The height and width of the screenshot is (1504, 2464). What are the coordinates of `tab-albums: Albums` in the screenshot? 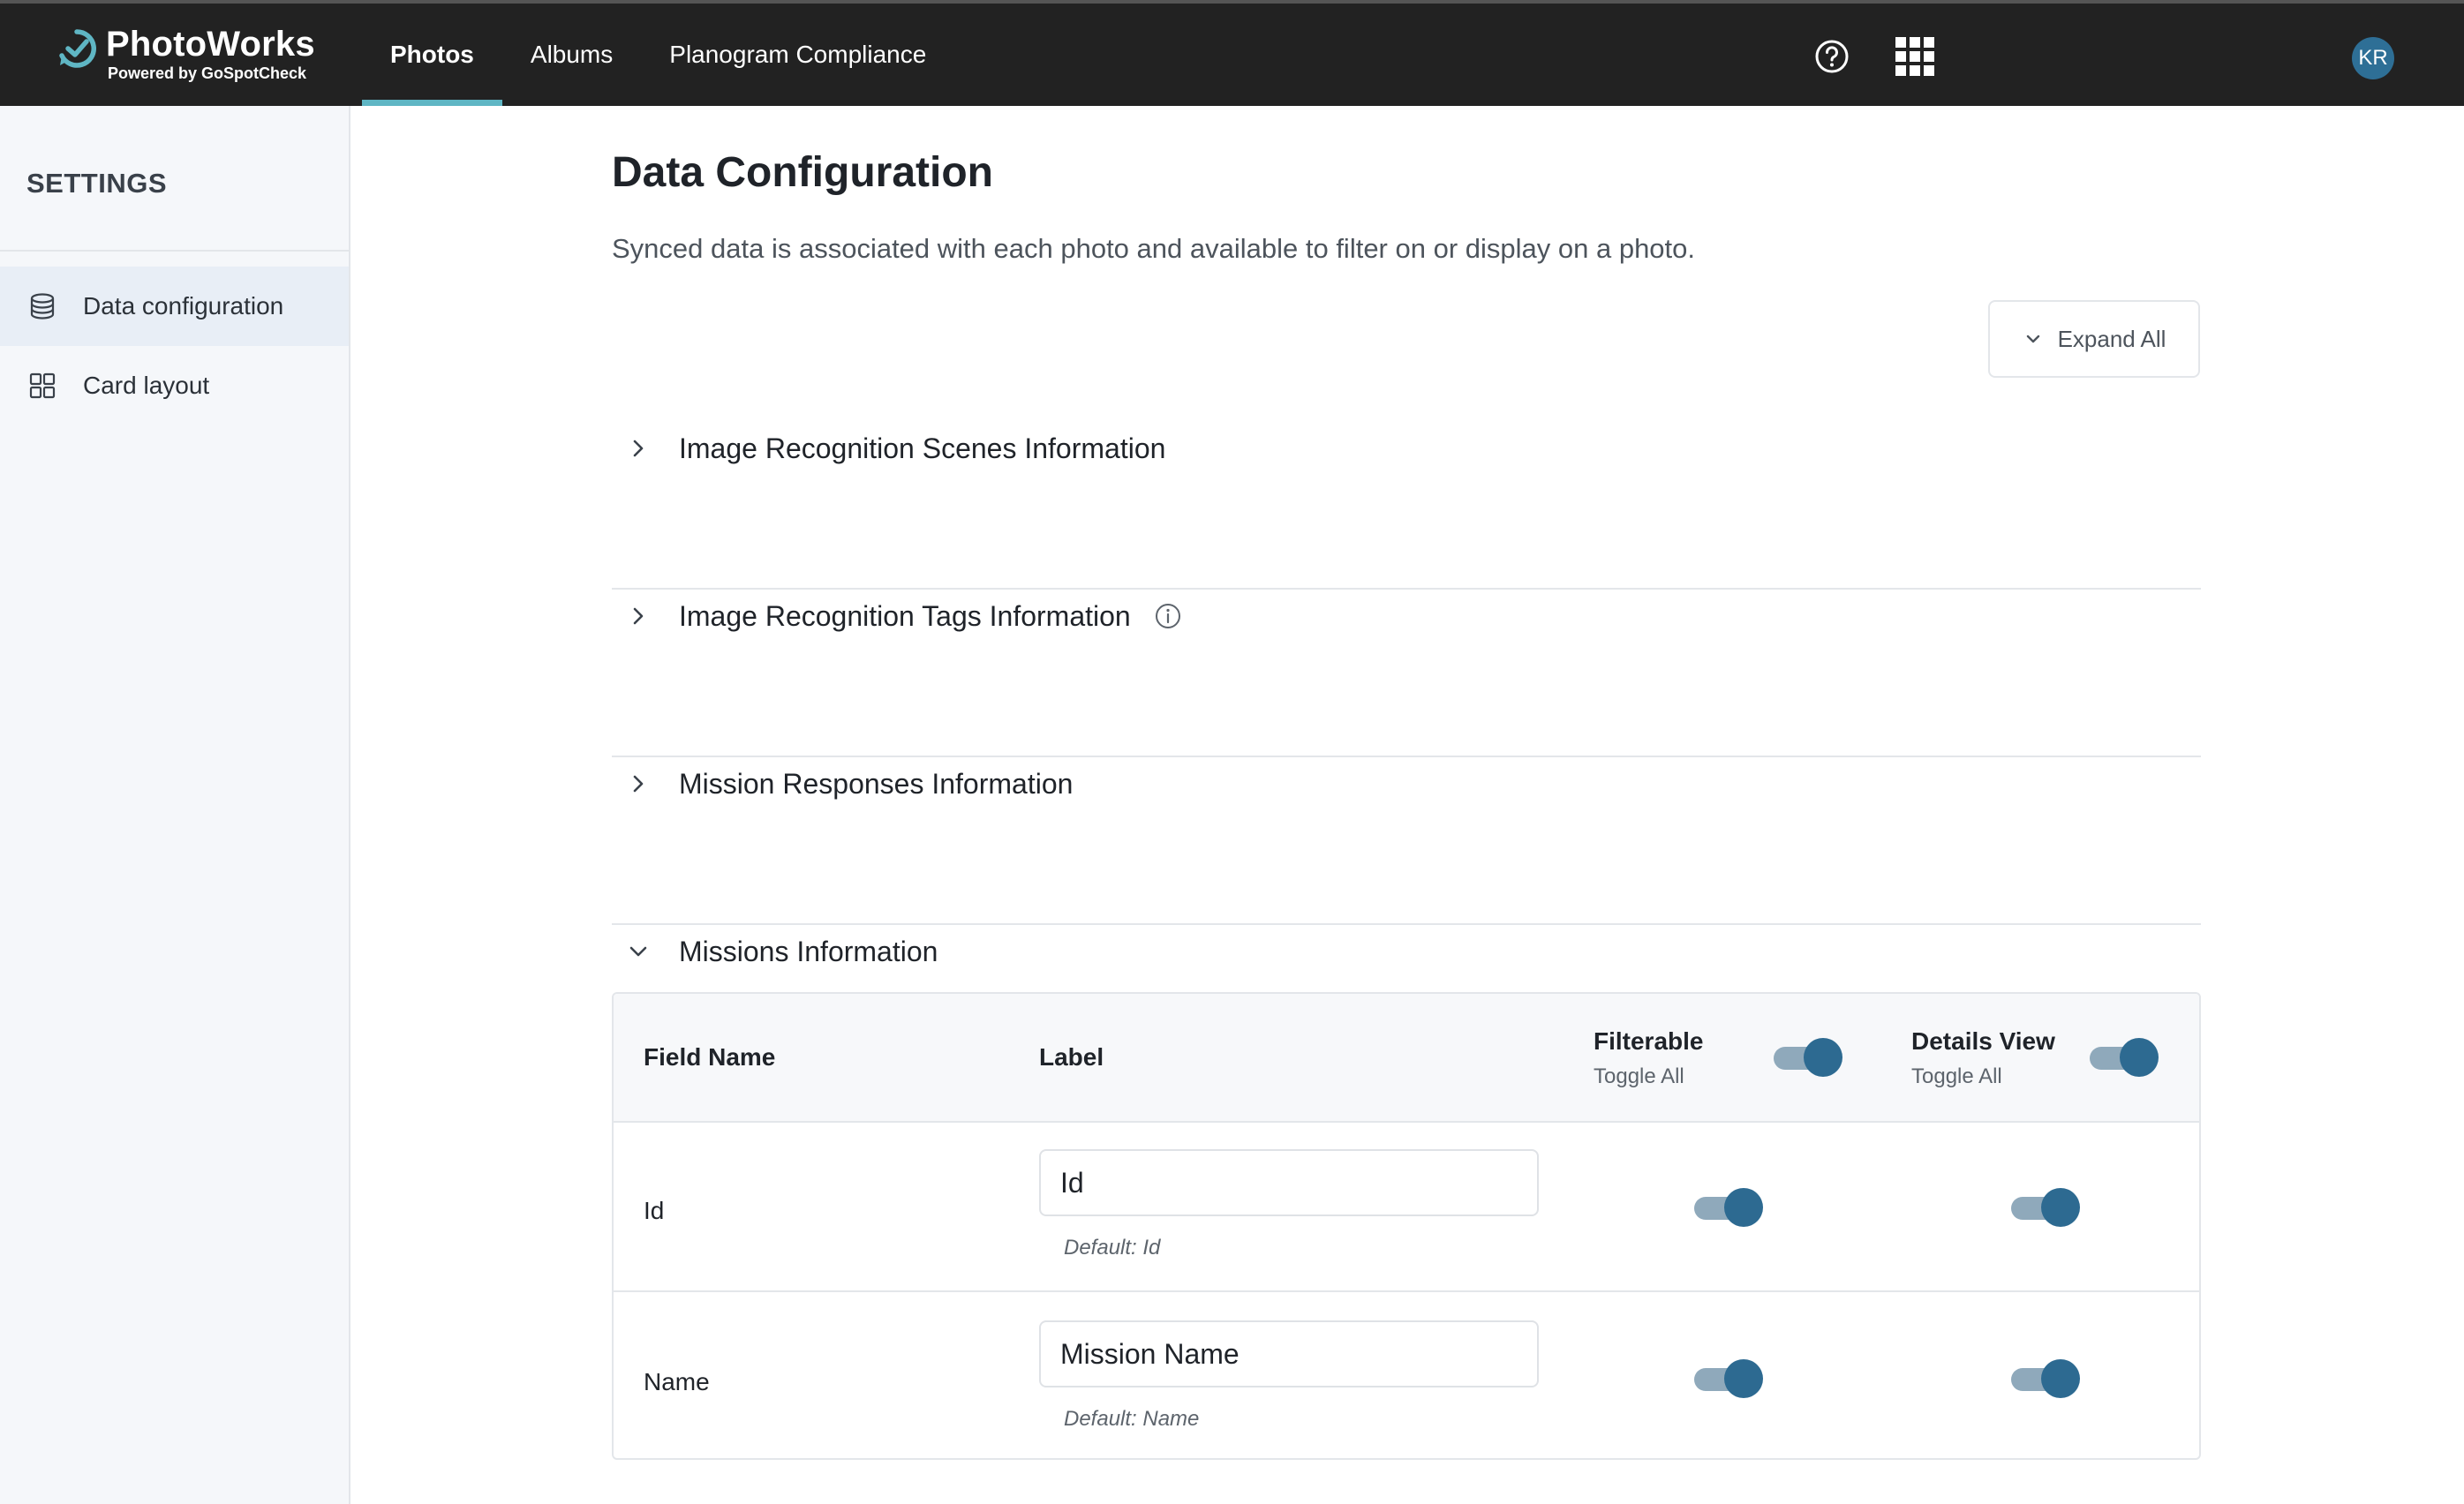 It's located at (571, 55).